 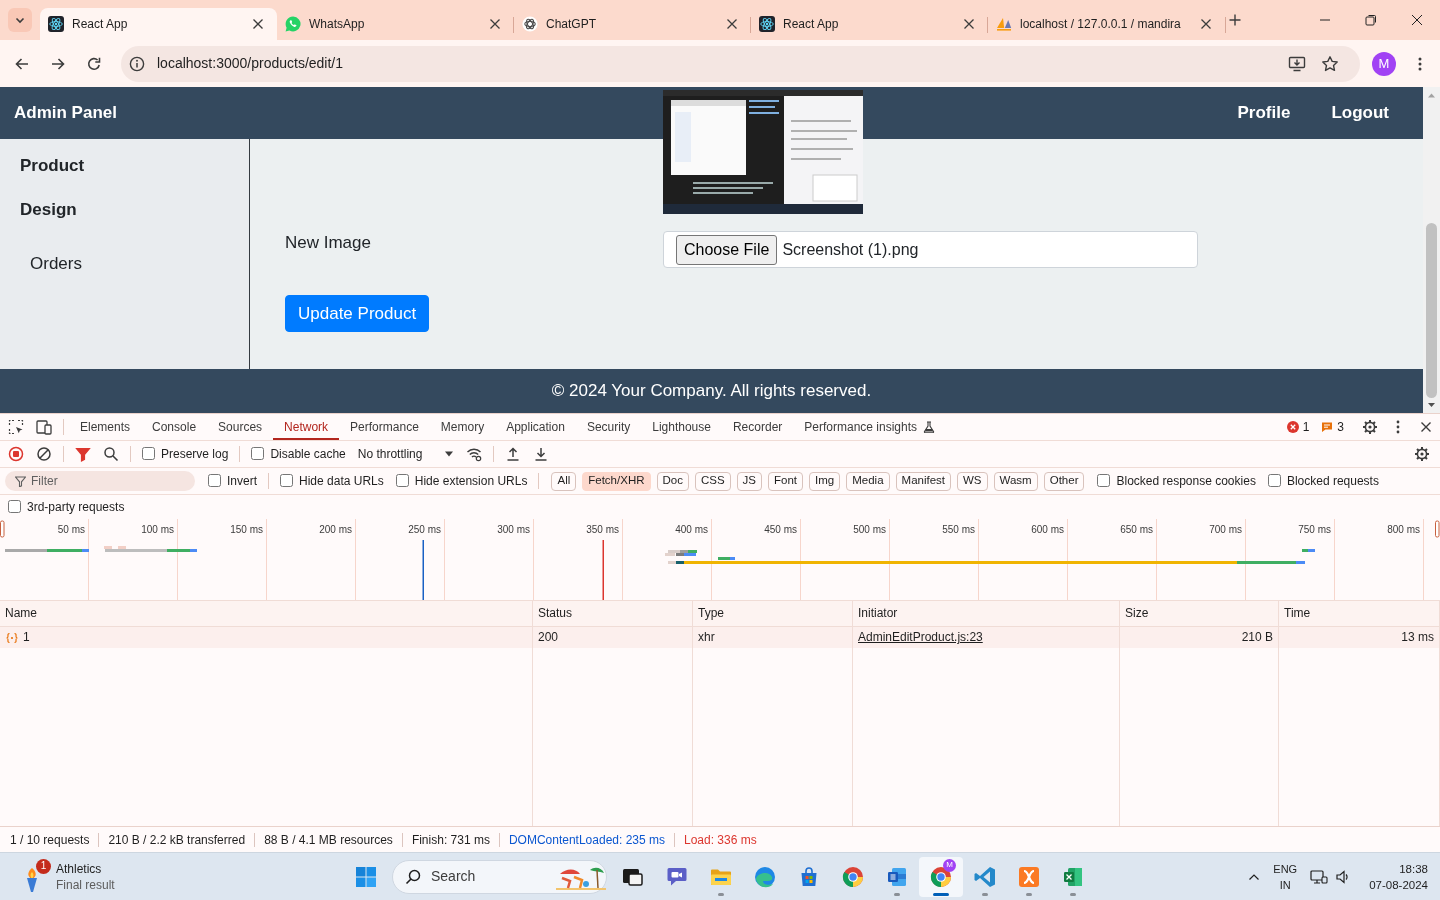 What do you see at coordinates (105, 427) in the screenshot?
I see `devtools-tab: Elements` at bounding box center [105, 427].